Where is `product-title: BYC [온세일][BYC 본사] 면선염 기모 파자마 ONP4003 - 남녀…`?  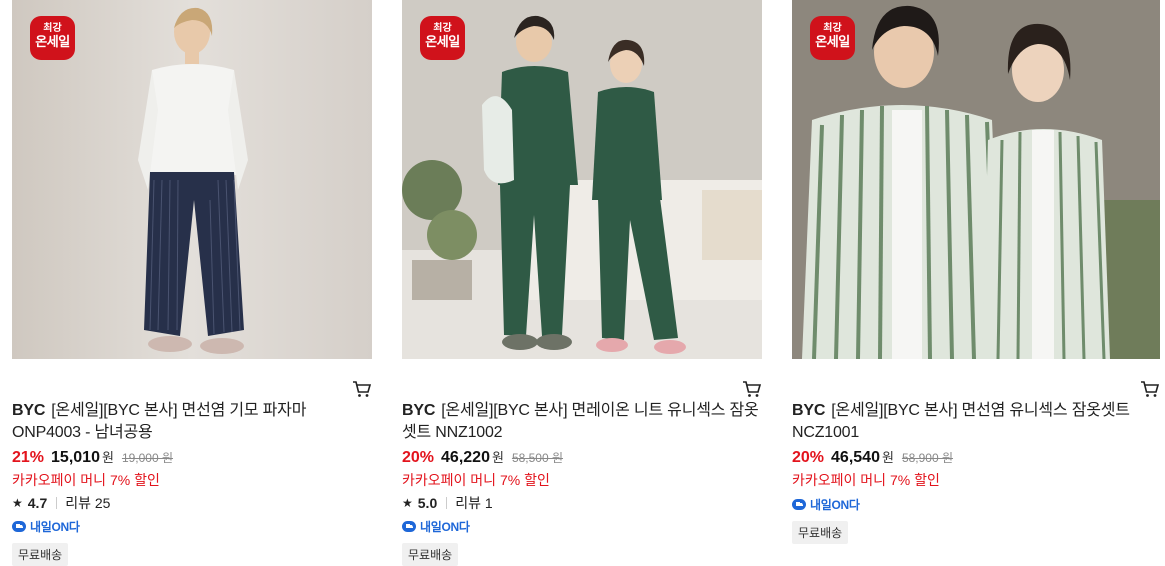
product-title: BYC [온세일][BYC 본사] 면선염 기모 파자마 ONP4003 - 남녀… is located at coordinates (192, 422).